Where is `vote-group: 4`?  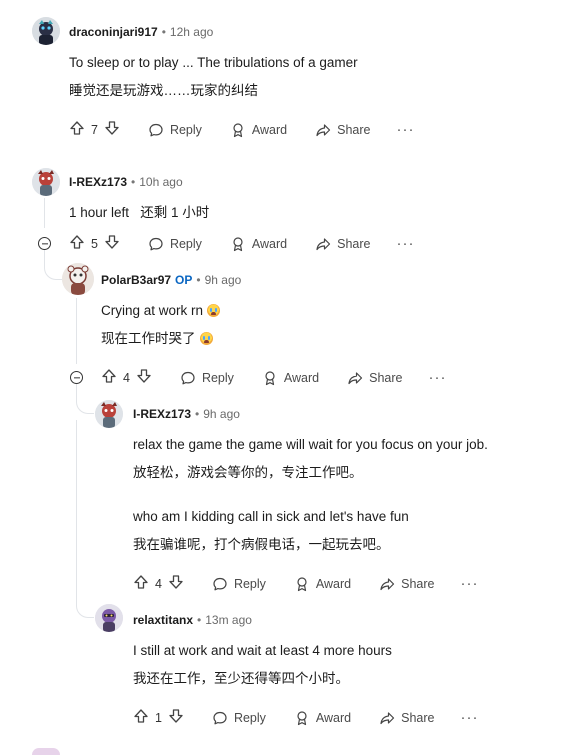 vote-group: 4 is located at coordinates (126, 378).